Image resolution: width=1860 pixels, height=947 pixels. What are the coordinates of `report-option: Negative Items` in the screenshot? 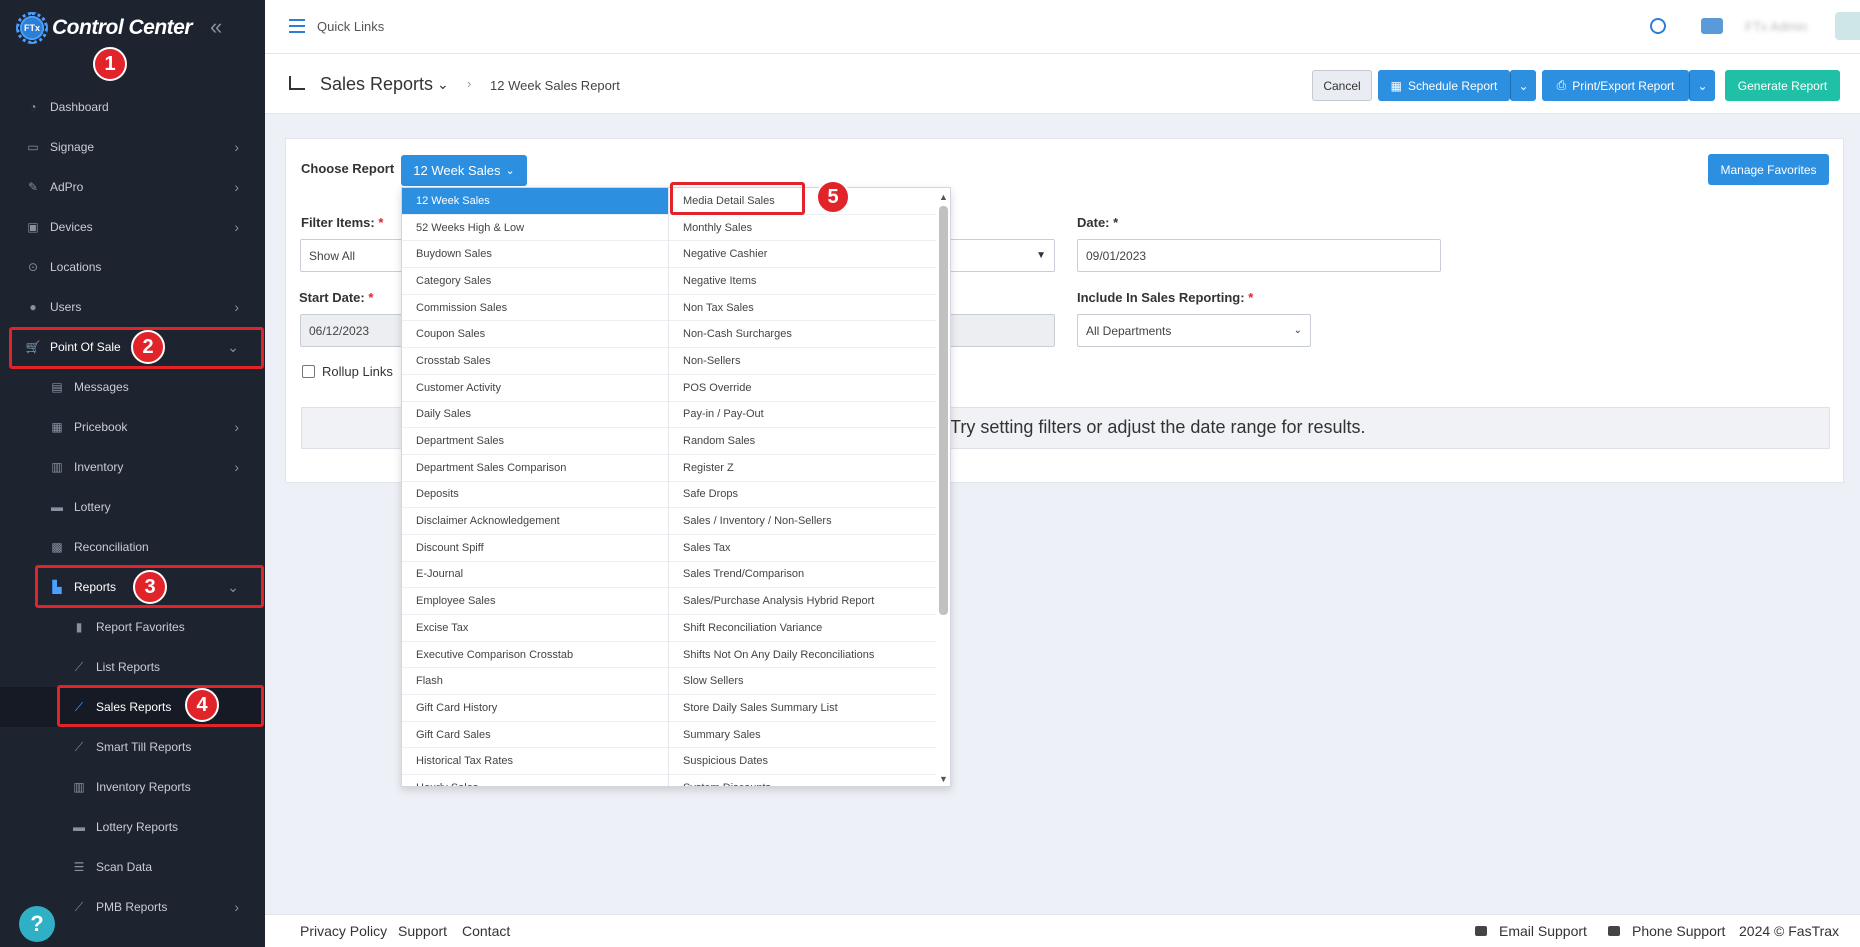 It's located at (802, 281).